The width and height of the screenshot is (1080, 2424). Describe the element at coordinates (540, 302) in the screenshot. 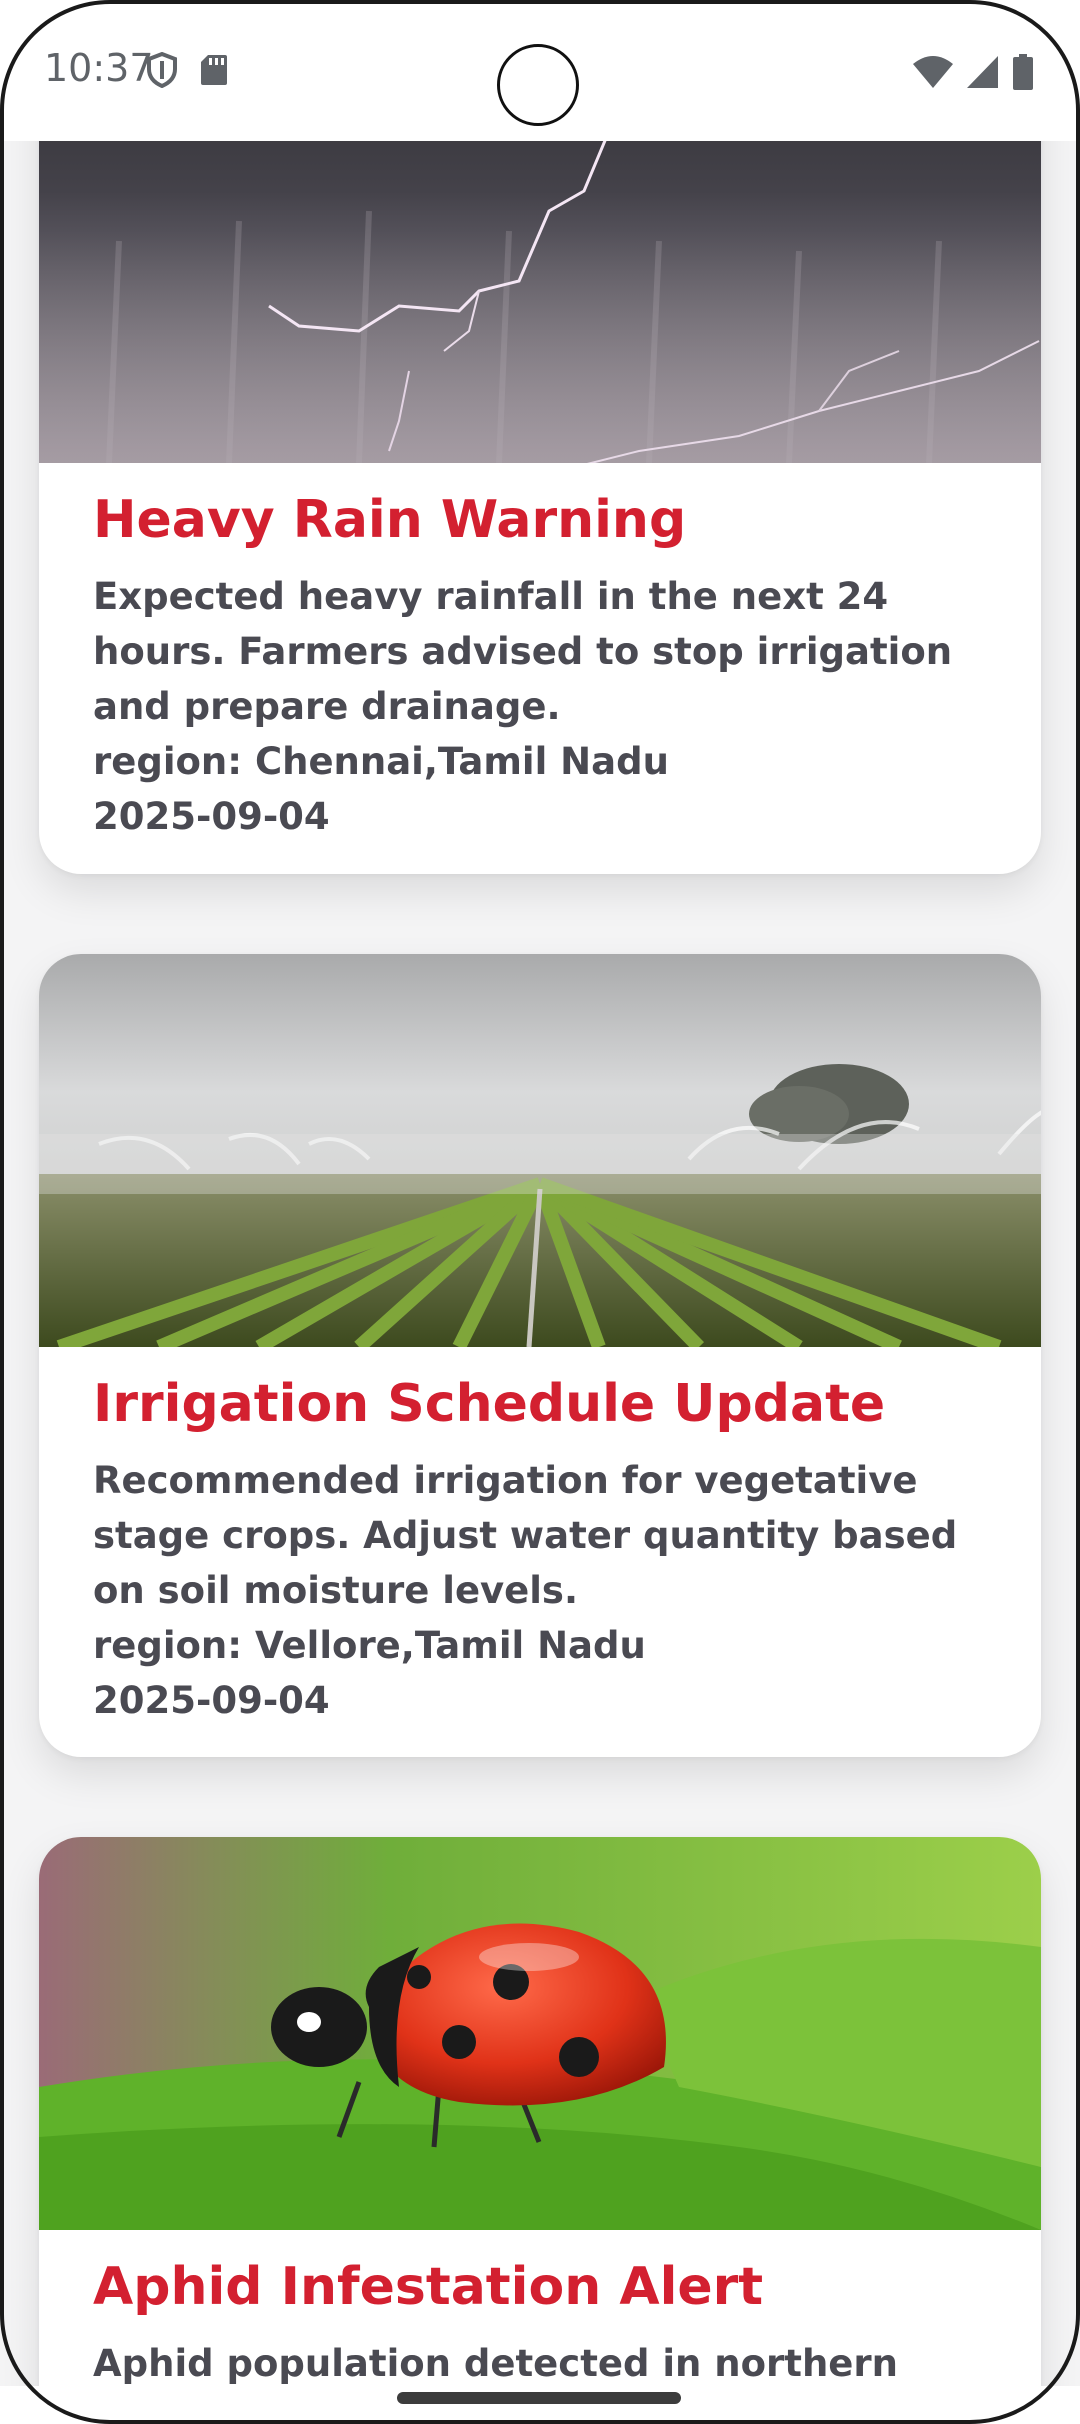

I see `storm-lightning-photo` at that location.